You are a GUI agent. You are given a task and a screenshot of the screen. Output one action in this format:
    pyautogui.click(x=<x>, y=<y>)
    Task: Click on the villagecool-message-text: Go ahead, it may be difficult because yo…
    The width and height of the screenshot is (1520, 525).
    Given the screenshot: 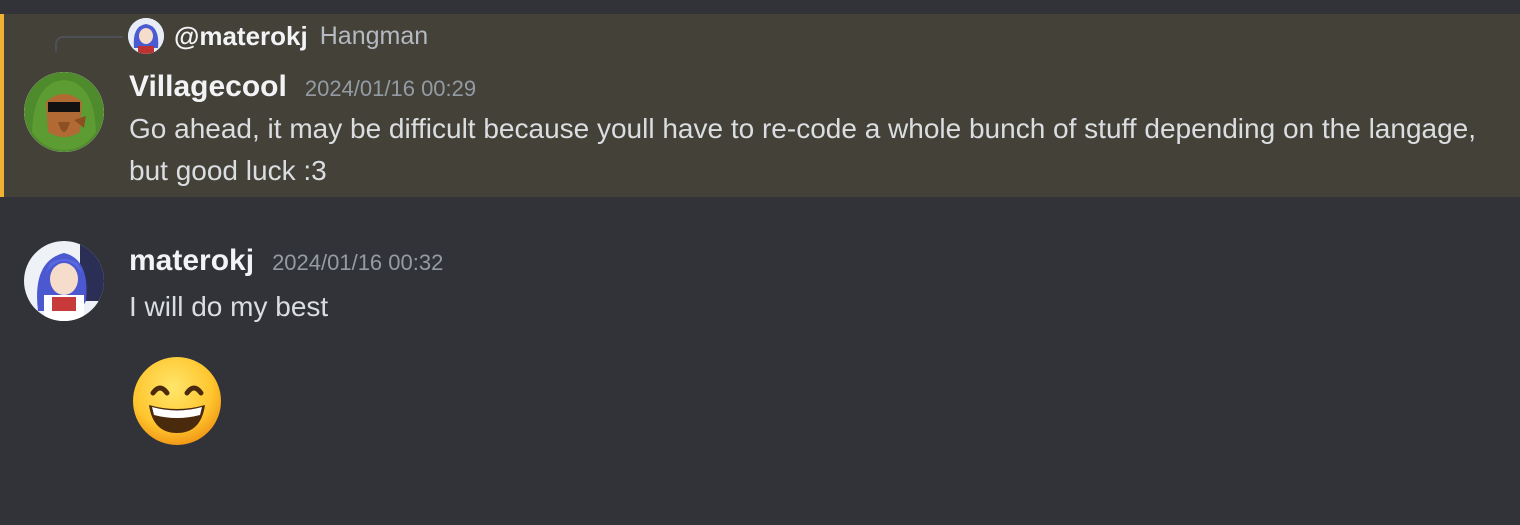 What is the action you would take?
    pyautogui.click(x=803, y=149)
    